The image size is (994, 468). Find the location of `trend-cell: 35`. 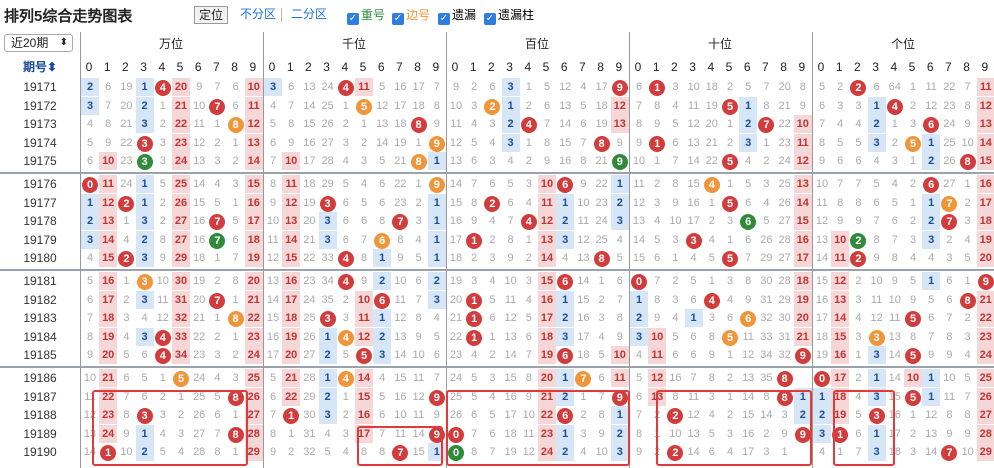

trend-cell: 35 is located at coordinates (766, 378).